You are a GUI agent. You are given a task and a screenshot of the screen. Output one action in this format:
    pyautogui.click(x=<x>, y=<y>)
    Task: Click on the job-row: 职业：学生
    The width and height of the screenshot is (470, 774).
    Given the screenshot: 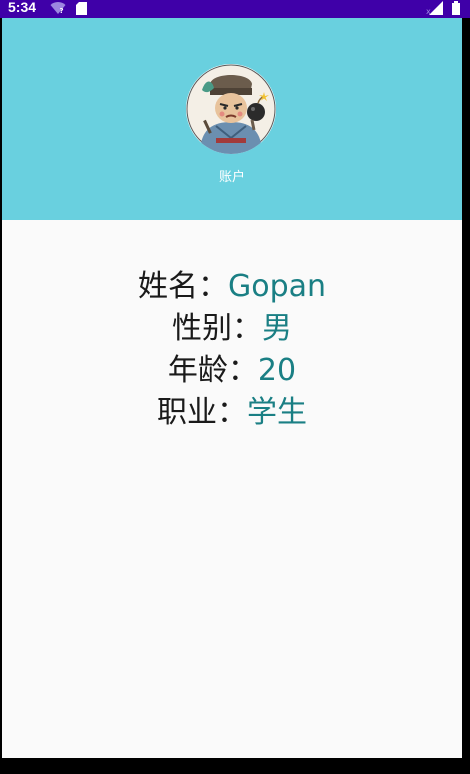 What is the action you would take?
    pyautogui.click(x=232, y=413)
    